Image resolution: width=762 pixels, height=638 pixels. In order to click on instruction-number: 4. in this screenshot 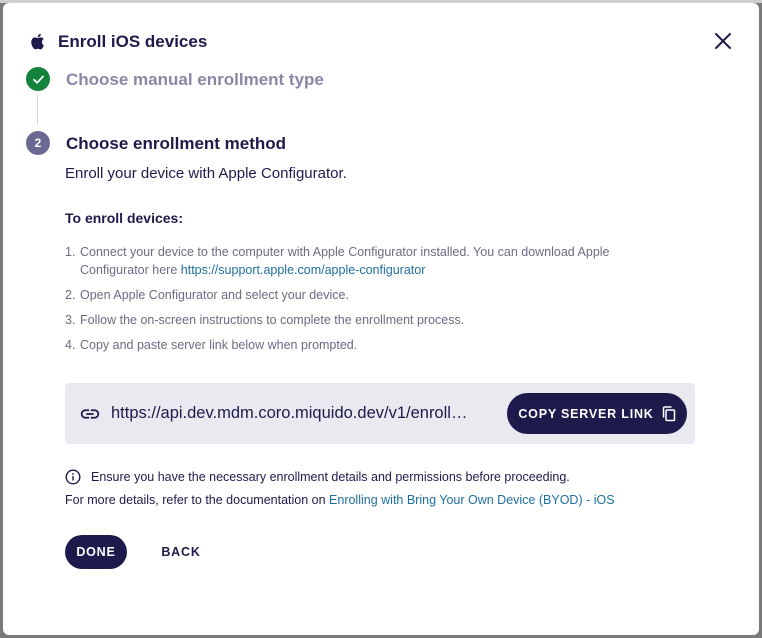, I will do `click(70, 345)`.